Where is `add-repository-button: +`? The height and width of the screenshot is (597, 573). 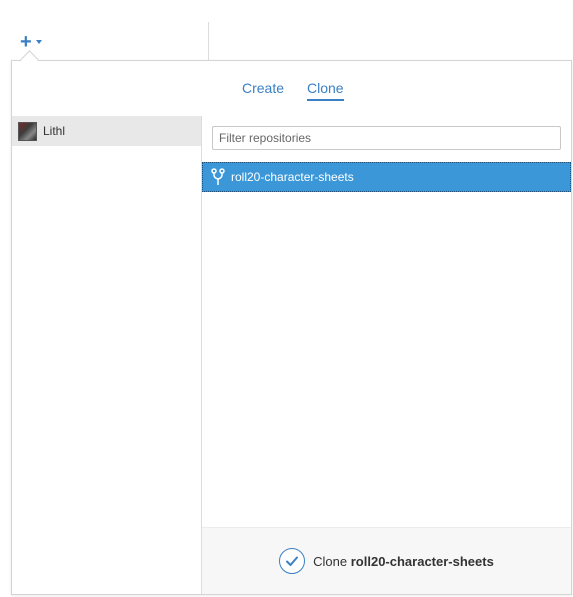 add-repository-button: + is located at coordinates (31, 42).